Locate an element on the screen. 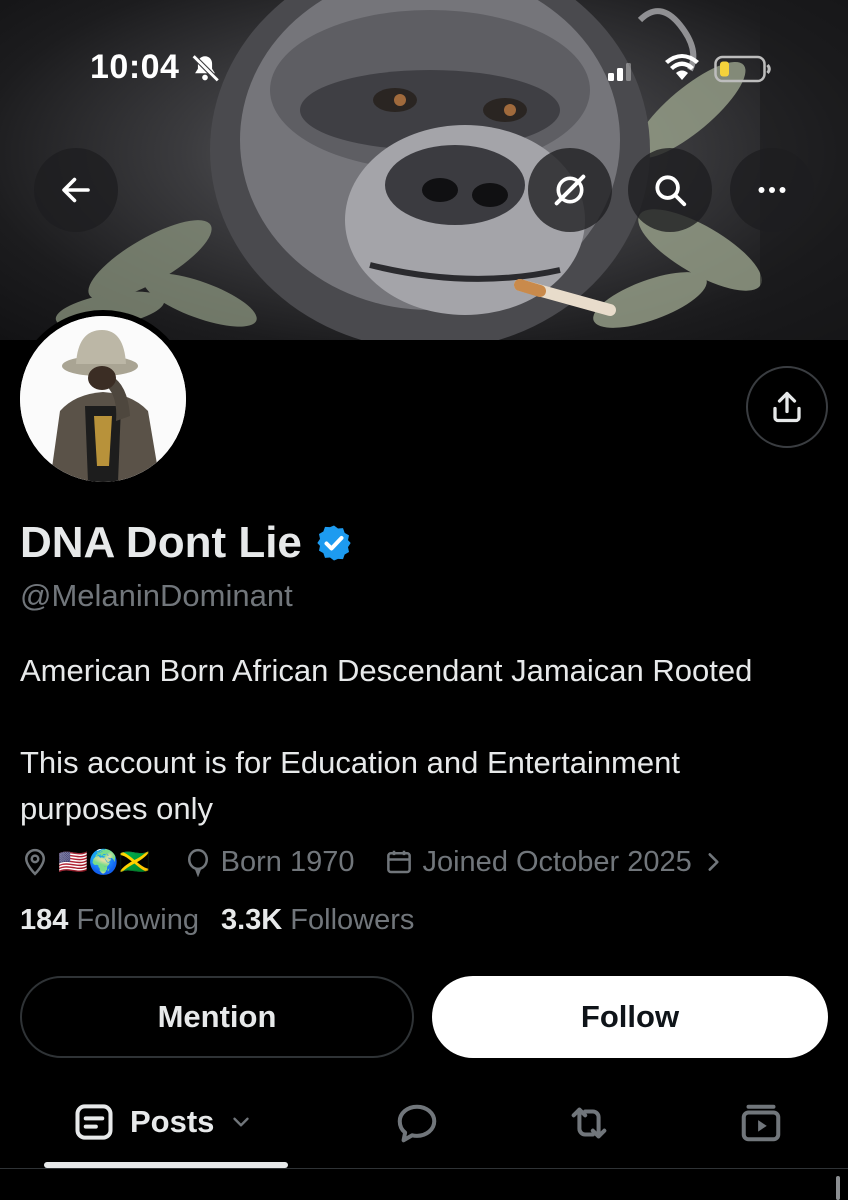 Image resolution: width=848 pixels, height=1200 pixels. more-horizontal-icon is located at coordinates (772, 190).